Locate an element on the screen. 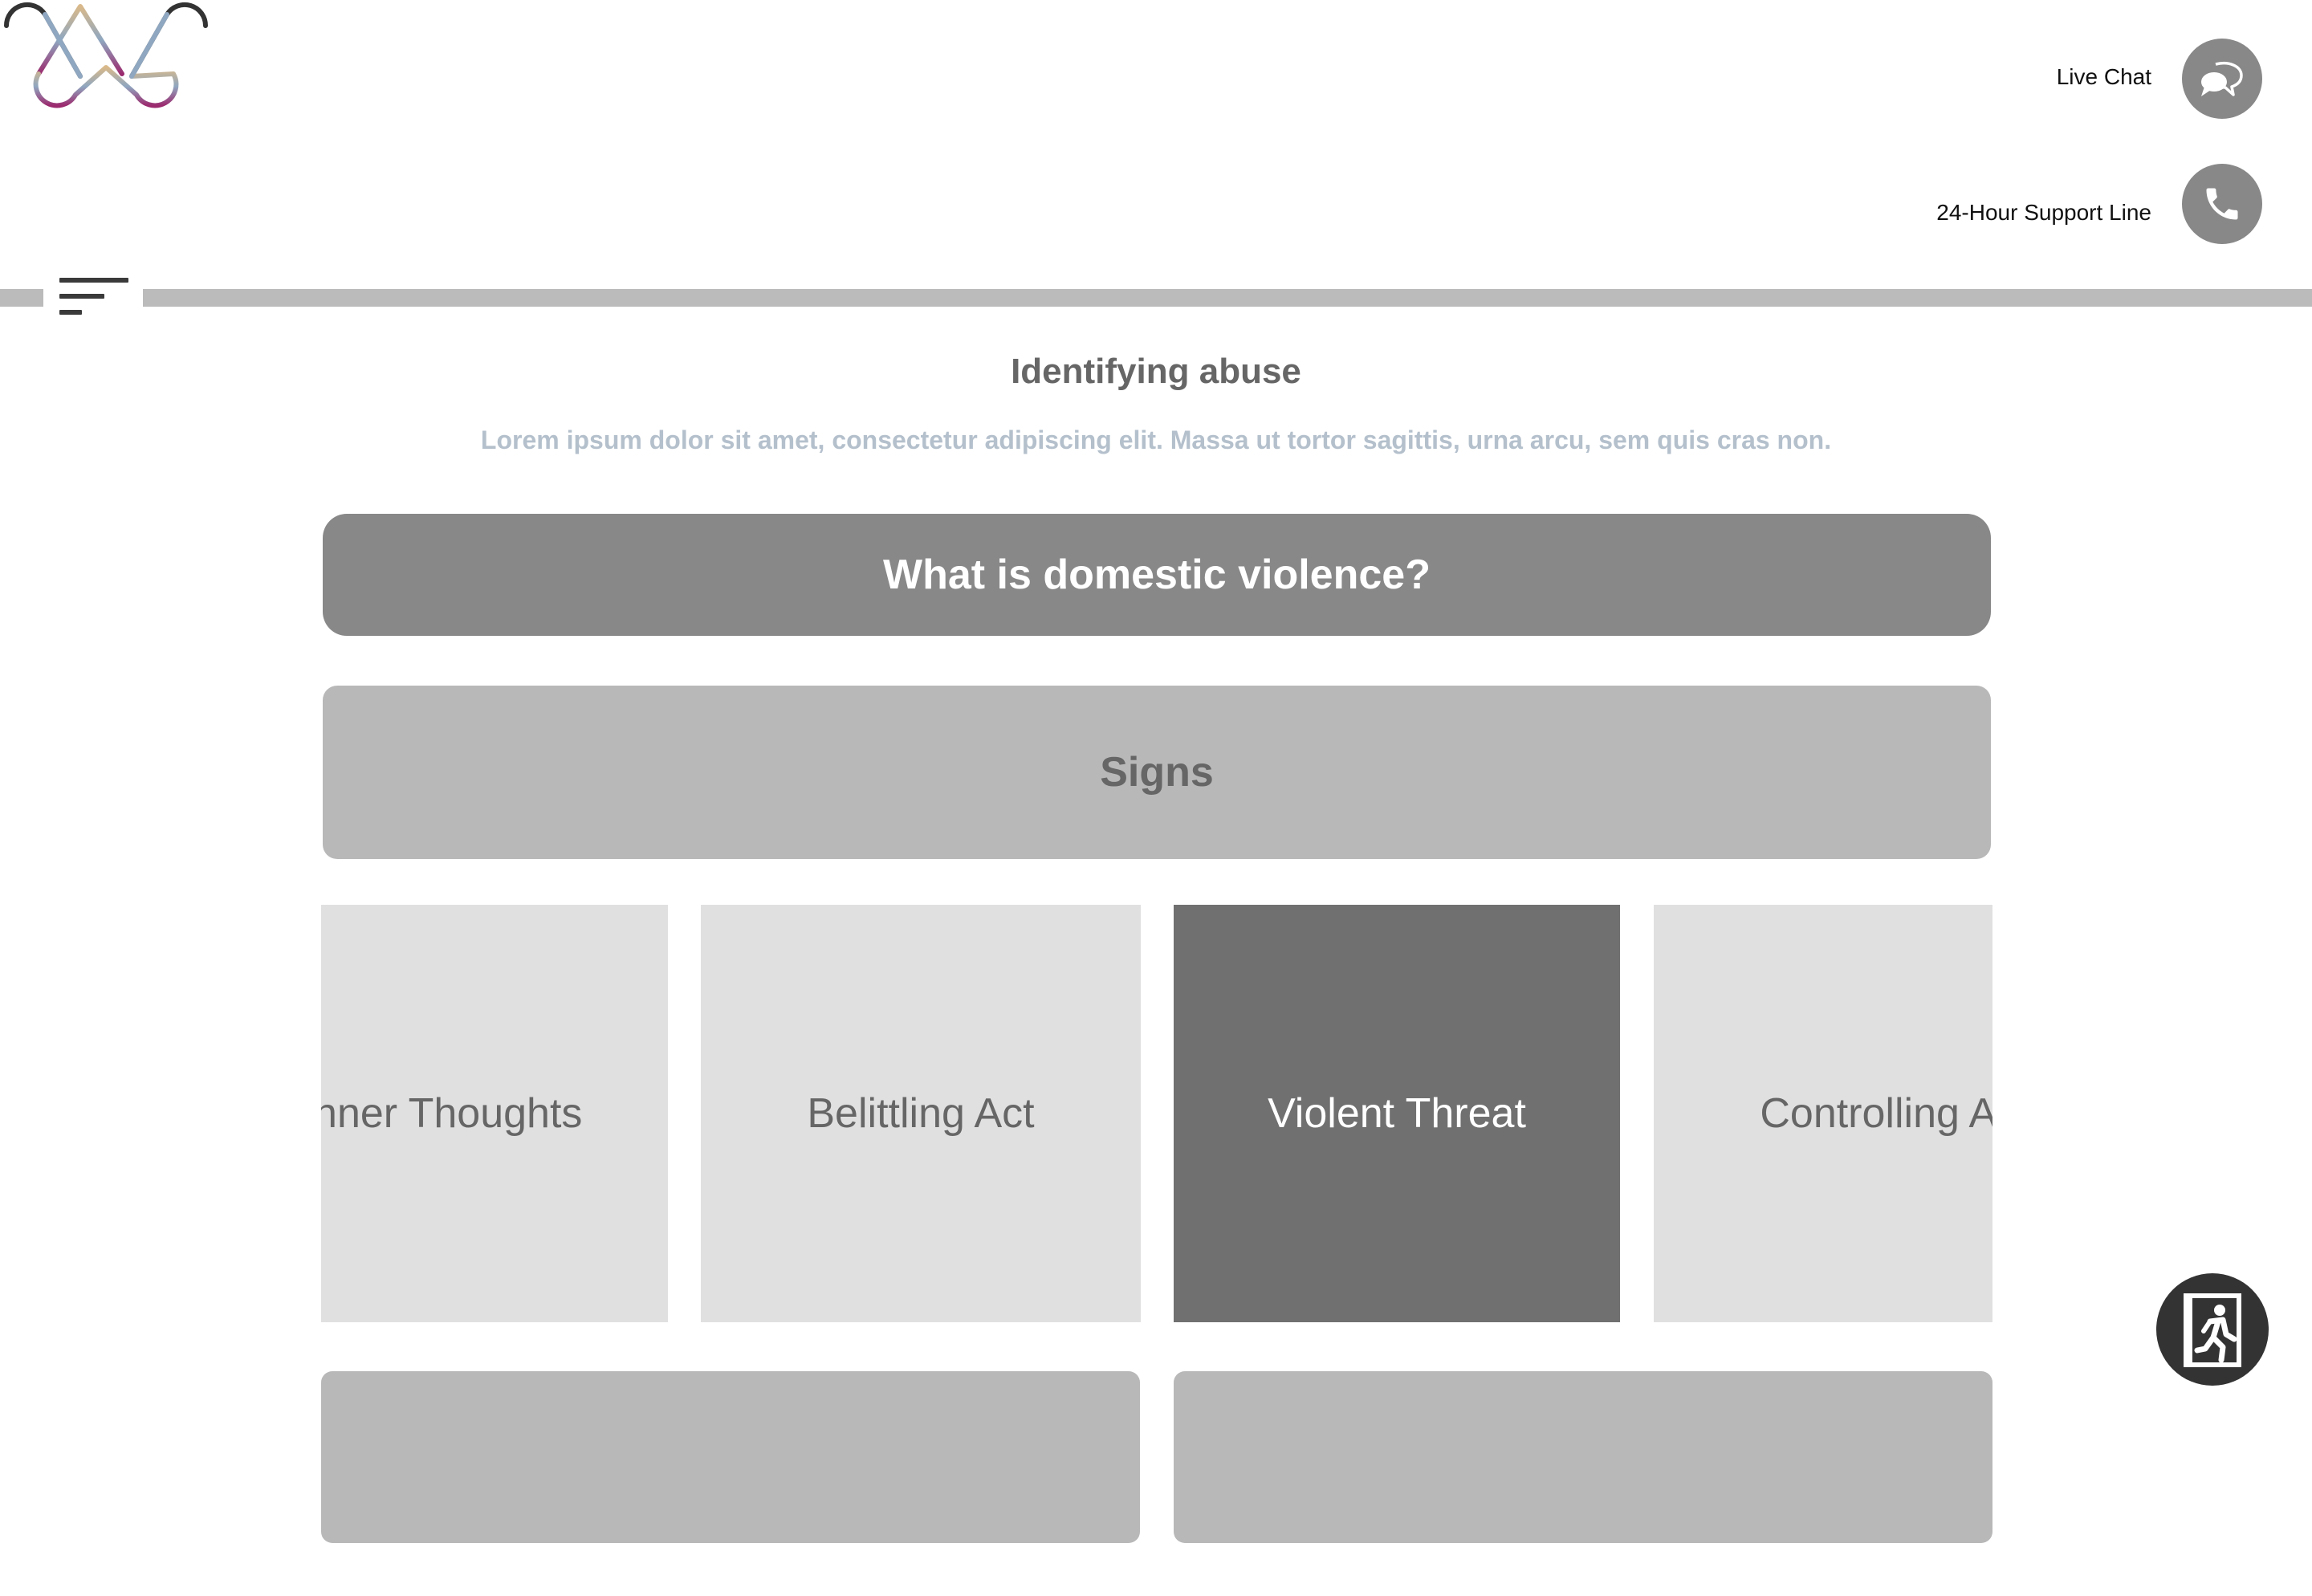 Image resolution: width=2312 pixels, height=1596 pixels. quick-exit-button is located at coordinates (2212, 1329).